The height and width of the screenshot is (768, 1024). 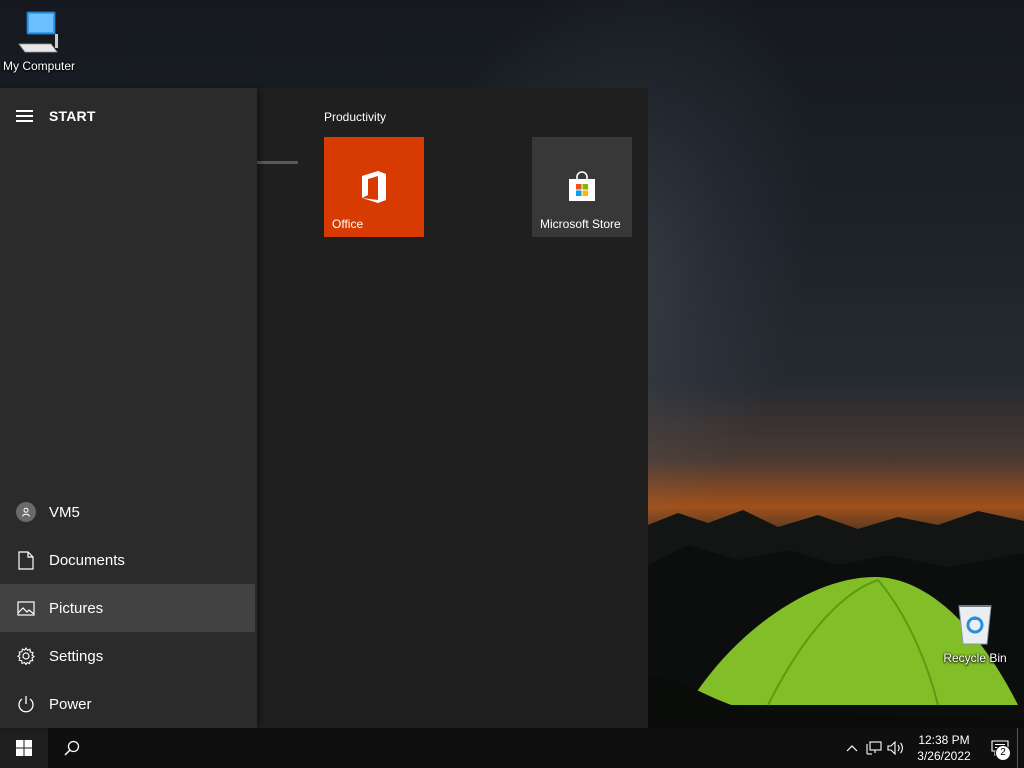 I want to click on notification-count-badge: 2, so click(x=1003, y=753).